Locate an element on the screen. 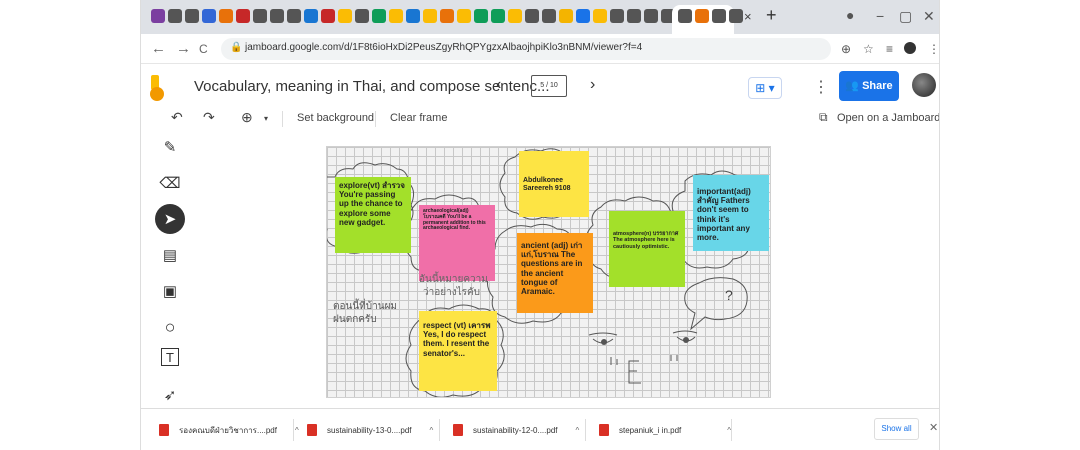 This screenshot has height=450, width=1080. text-box-icon: T is located at coordinates (170, 357).